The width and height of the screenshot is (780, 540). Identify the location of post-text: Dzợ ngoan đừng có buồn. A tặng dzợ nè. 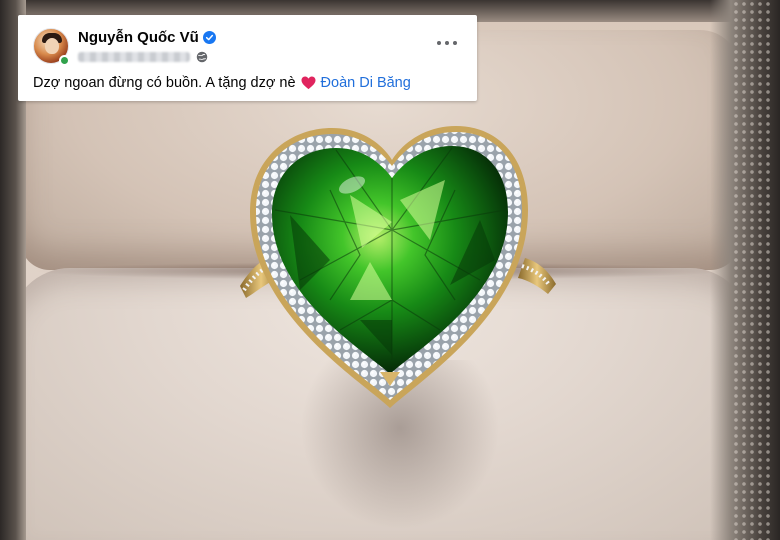
(164, 83).